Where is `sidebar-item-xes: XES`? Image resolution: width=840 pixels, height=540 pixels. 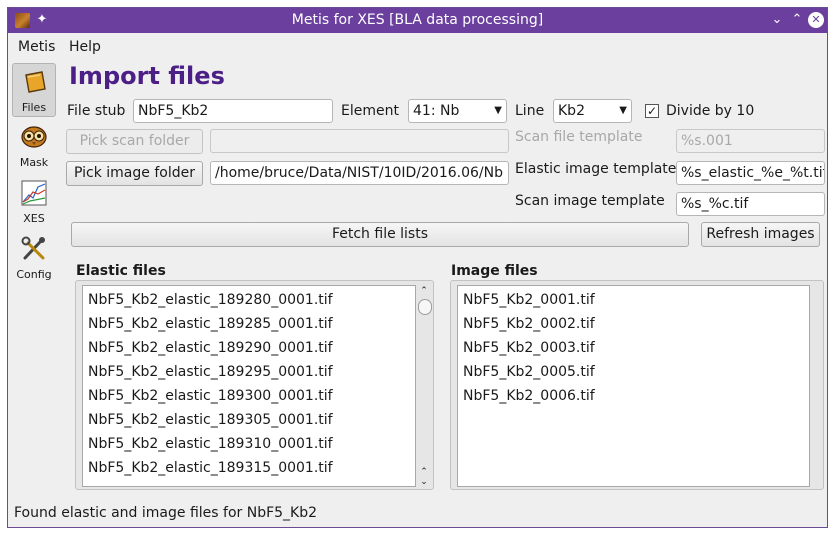 sidebar-item-xes: XES is located at coordinates (34, 202).